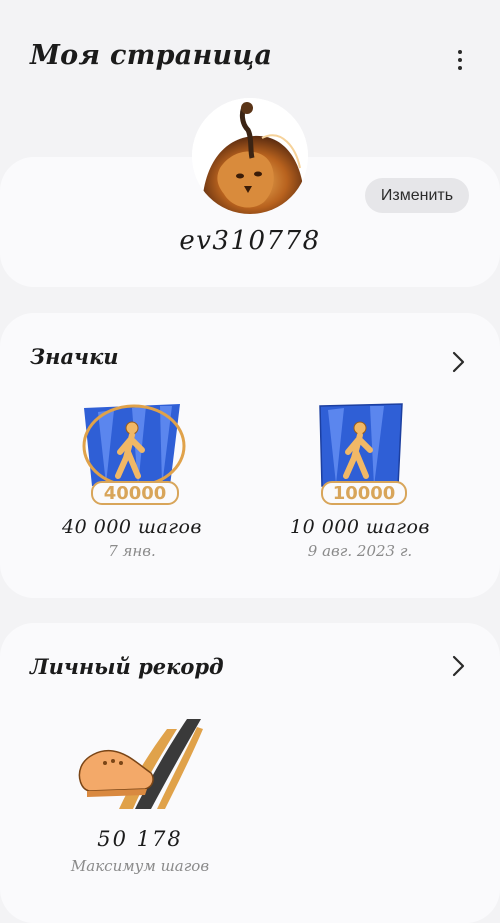 This screenshot has width=500, height=923. What do you see at coordinates (360, 527) in the screenshot?
I see `badge-label: 10 000 шагов` at bounding box center [360, 527].